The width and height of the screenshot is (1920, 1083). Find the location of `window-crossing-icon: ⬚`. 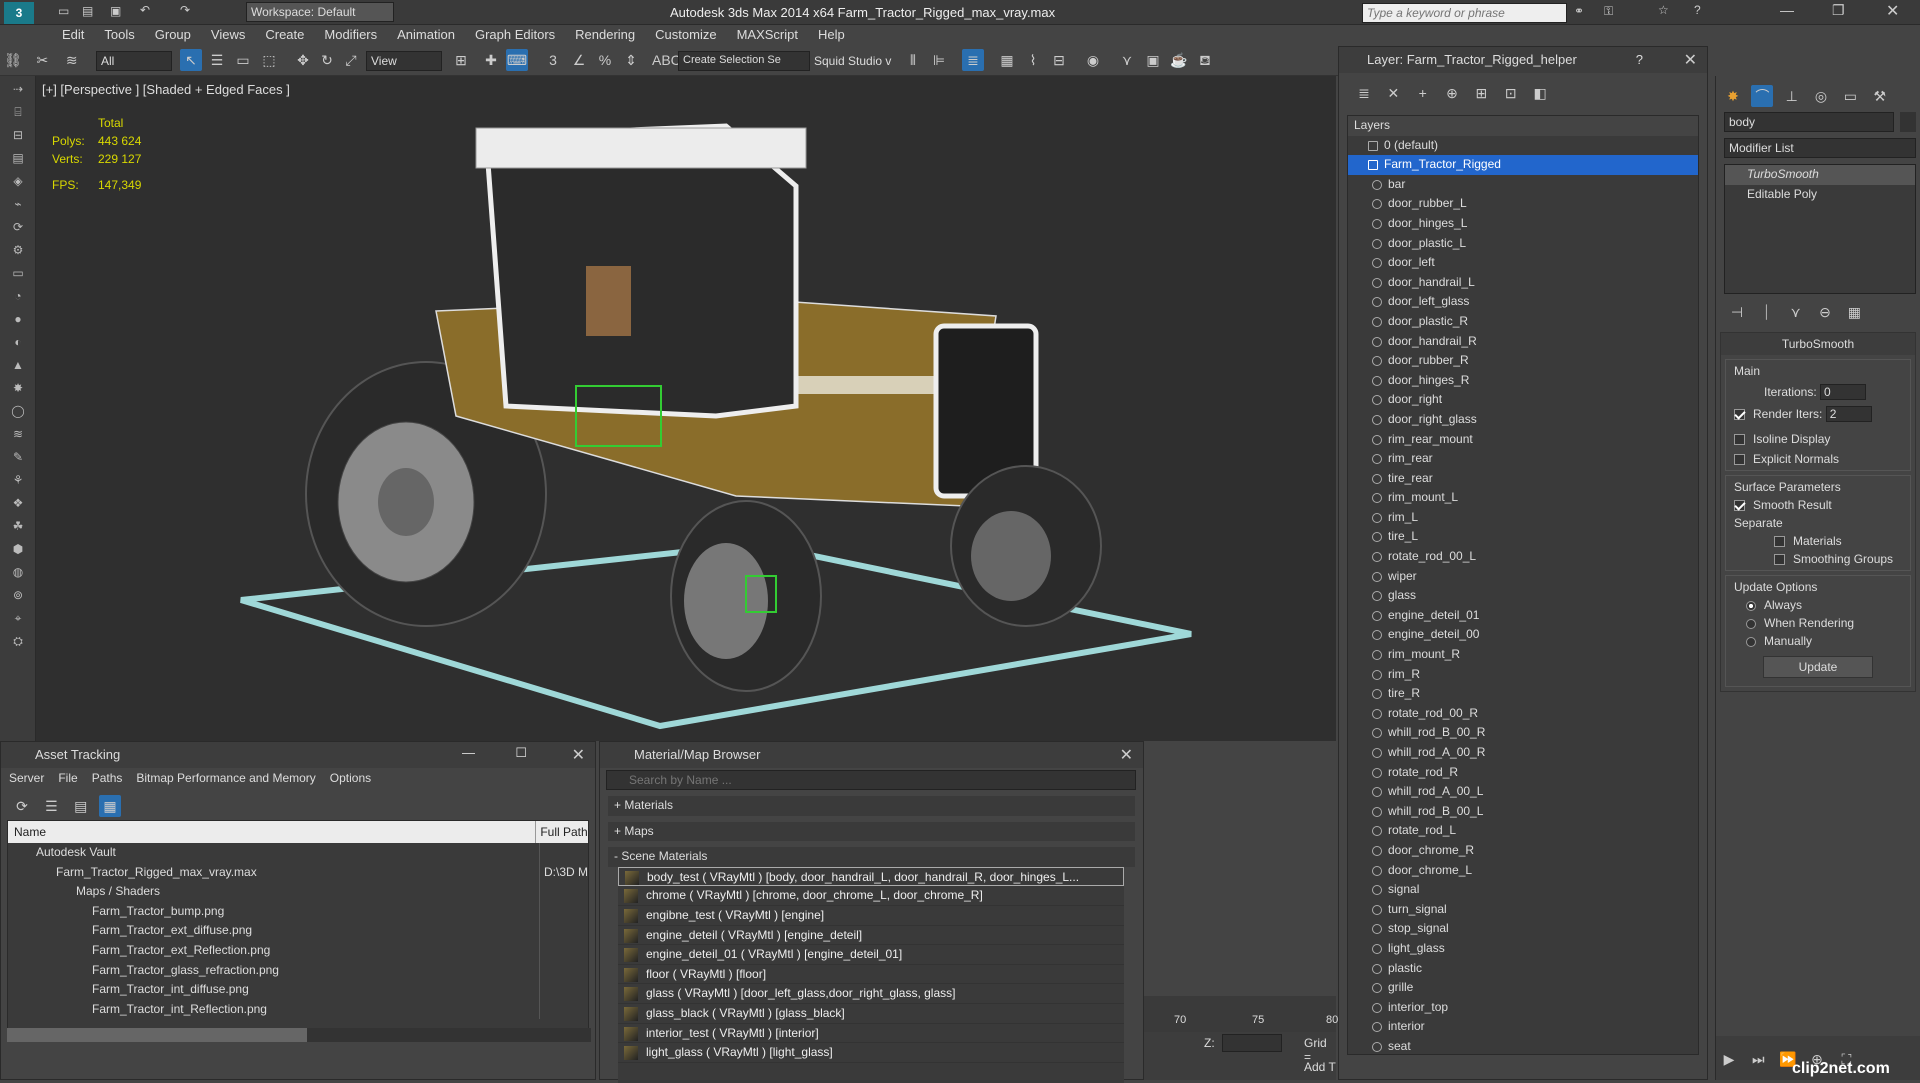

window-crossing-icon: ⬚ is located at coordinates (269, 60).